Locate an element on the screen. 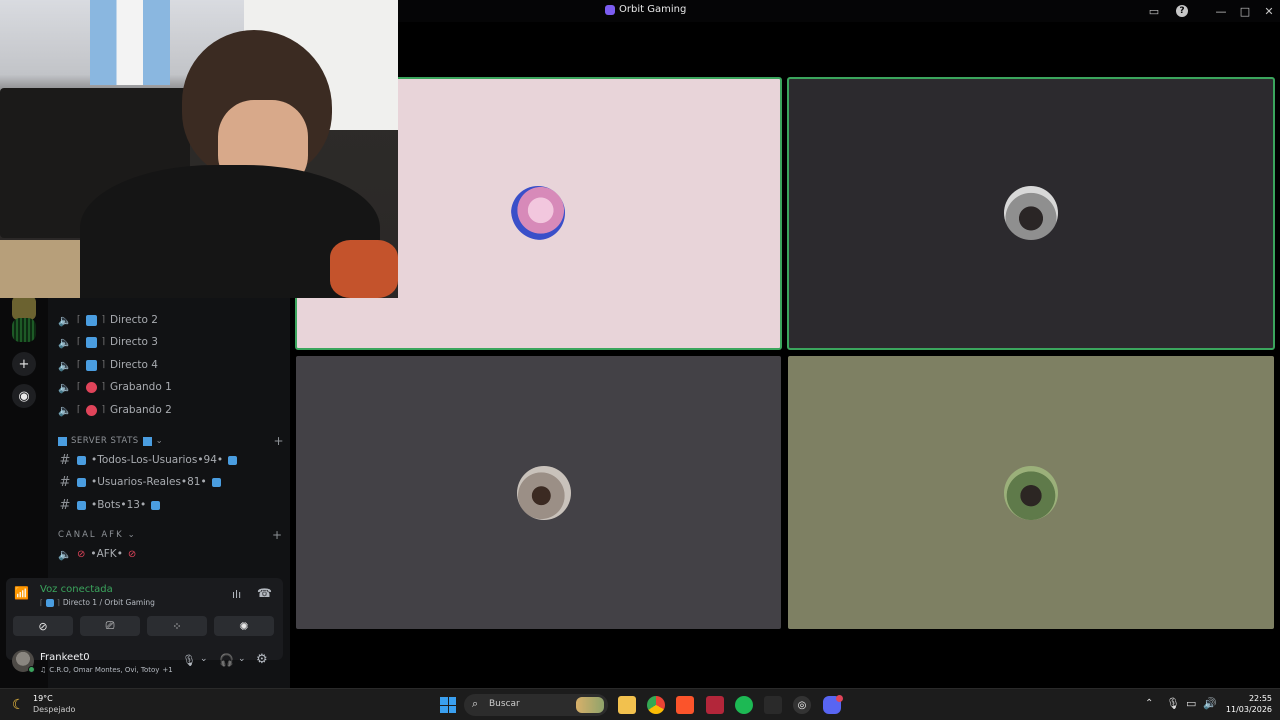 The width and height of the screenshot is (1280, 720). soundboard-button: ✺ is located at coordinates (244, 626).